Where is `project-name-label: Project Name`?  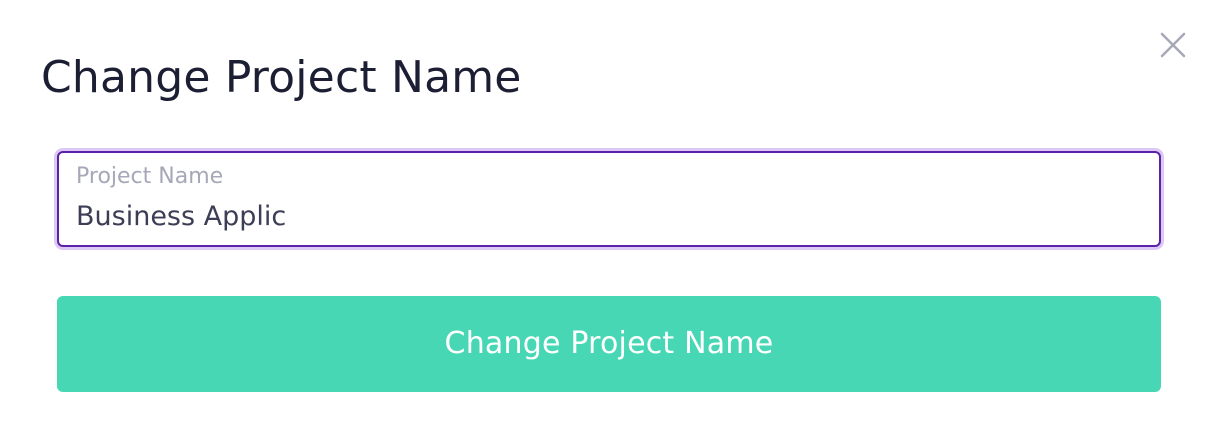 project-name-label: Project Name is located at coordinates (150, 176).